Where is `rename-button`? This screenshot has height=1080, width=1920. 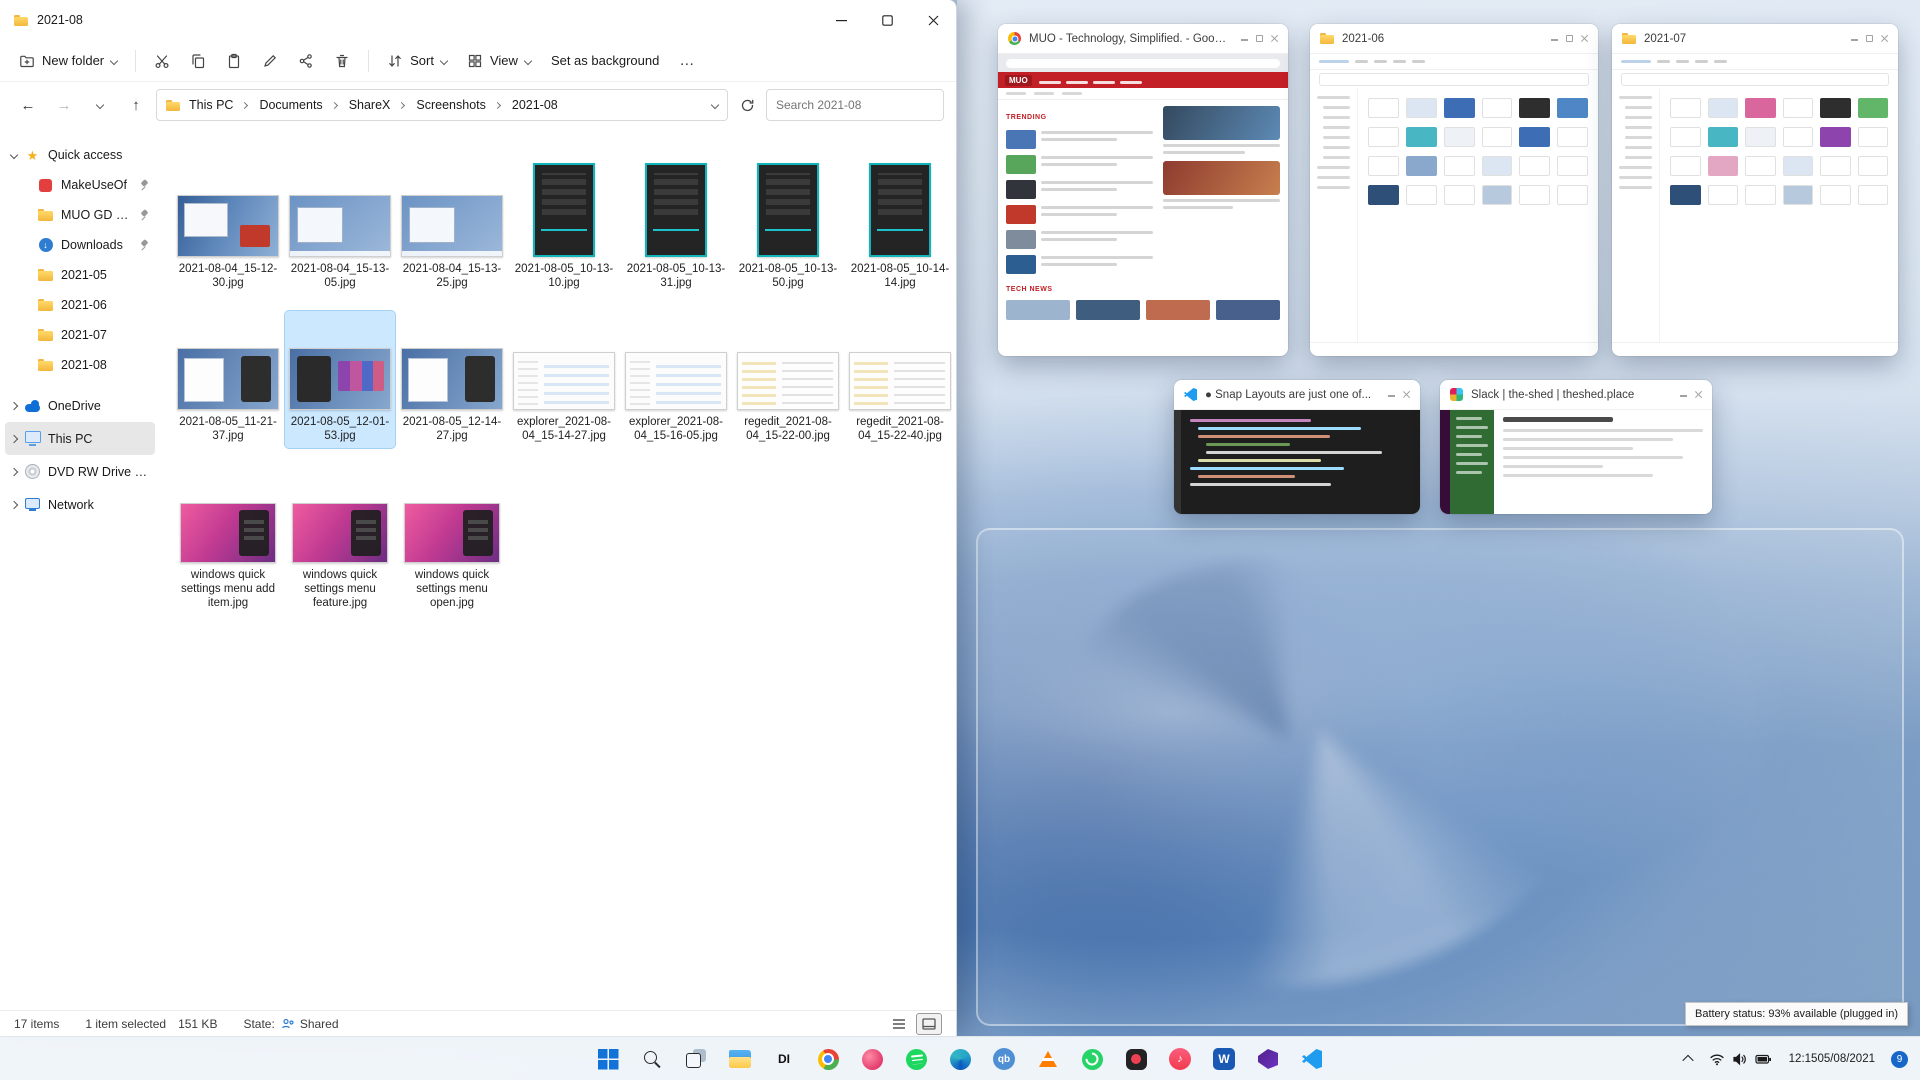 rename-button is located at coordinates (270, 61).